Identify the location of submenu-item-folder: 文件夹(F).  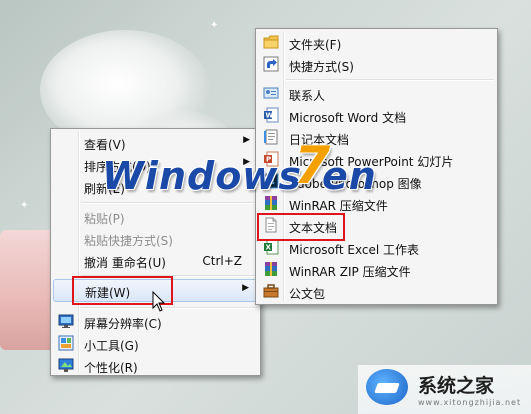
(376, 42).